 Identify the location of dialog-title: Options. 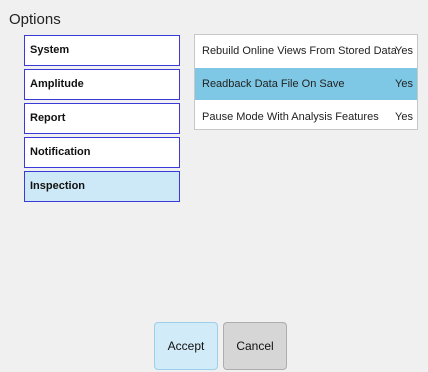
(35, 19).